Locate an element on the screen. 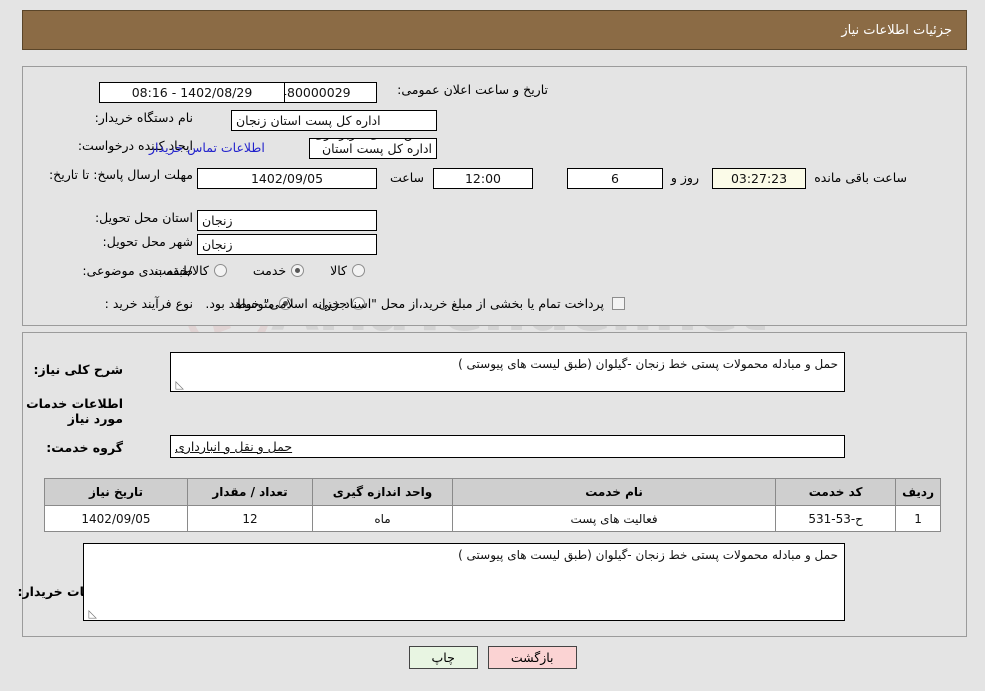  services-section-title: اطلاعات خدمات مورد نیاز is located at coordinates (74, 411).